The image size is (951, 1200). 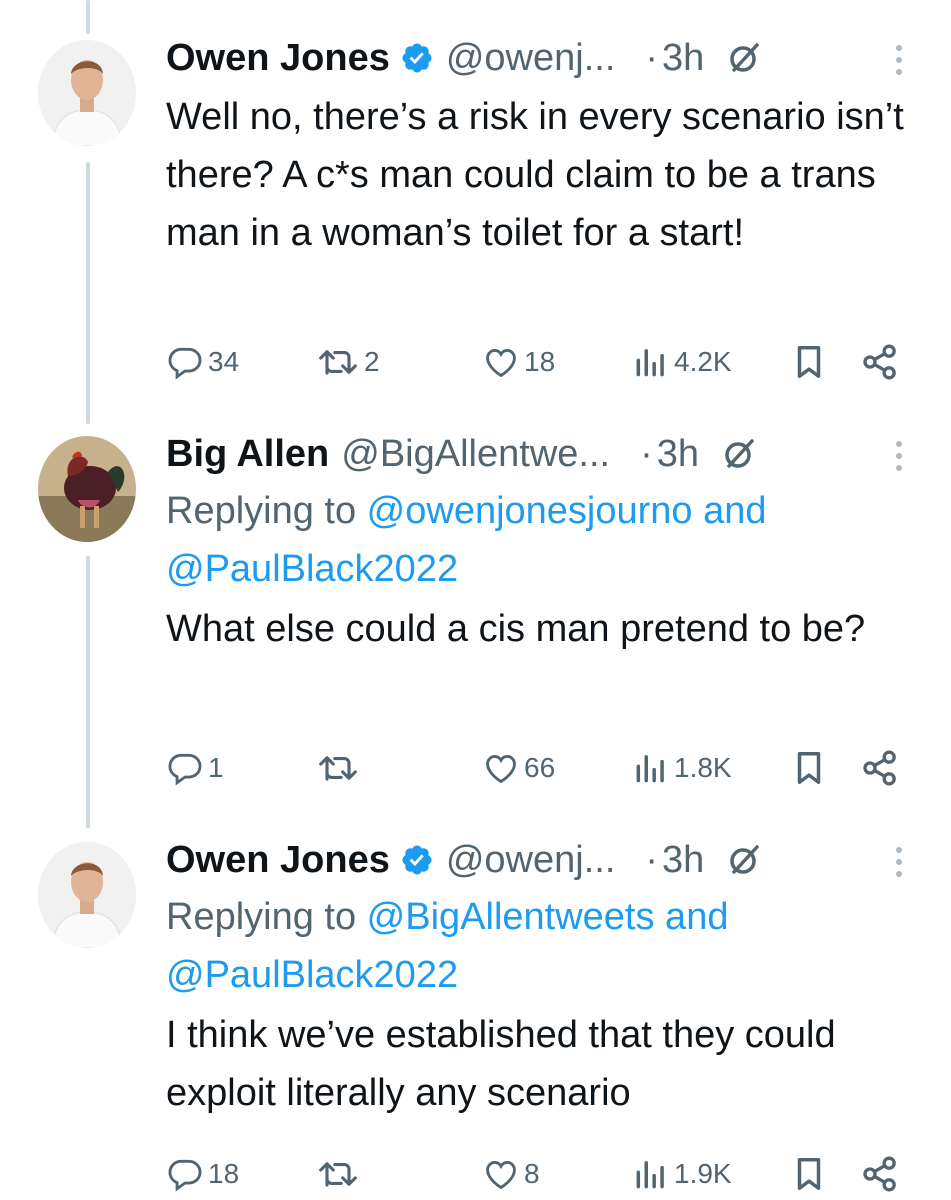 I want to click on avatar-big-allen-icon, so click(x=87, y=489).